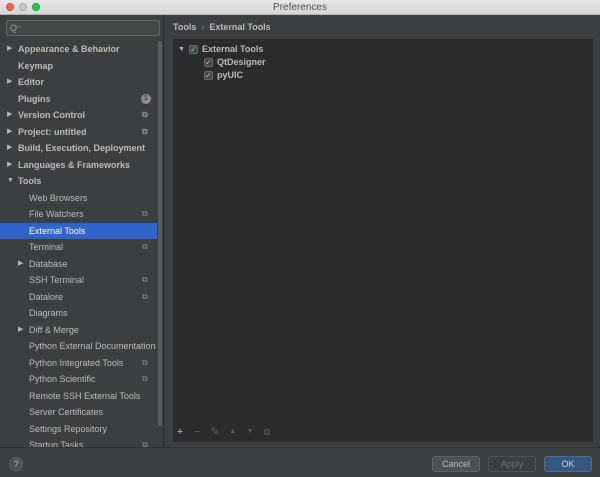  Describe the element at coordinates (230, 75) in the screenshot. I see `tool-label: pyUIC` at that location.